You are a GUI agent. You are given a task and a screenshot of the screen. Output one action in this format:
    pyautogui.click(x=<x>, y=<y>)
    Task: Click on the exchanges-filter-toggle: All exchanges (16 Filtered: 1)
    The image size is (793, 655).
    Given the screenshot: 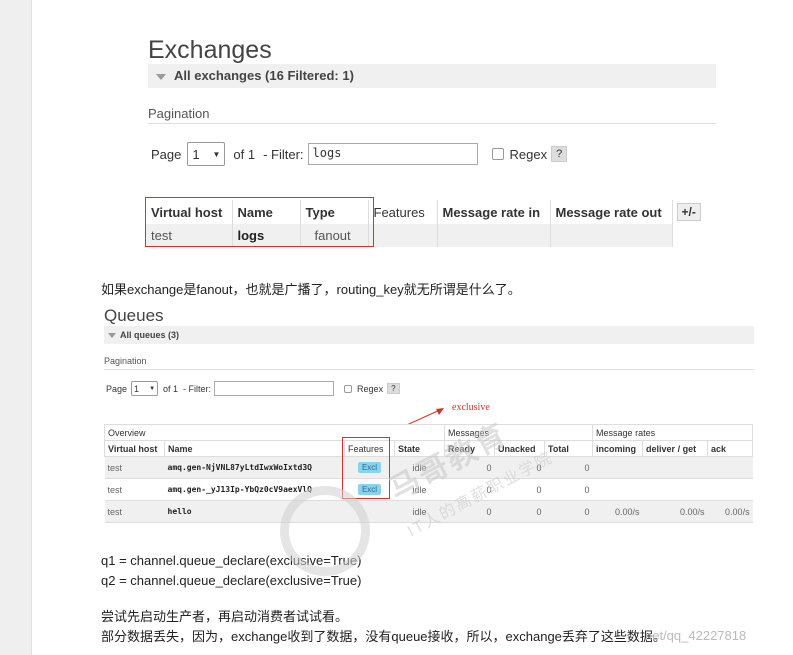 What is the action you would take?
    pyautogui.click(x=432, y=76)
    